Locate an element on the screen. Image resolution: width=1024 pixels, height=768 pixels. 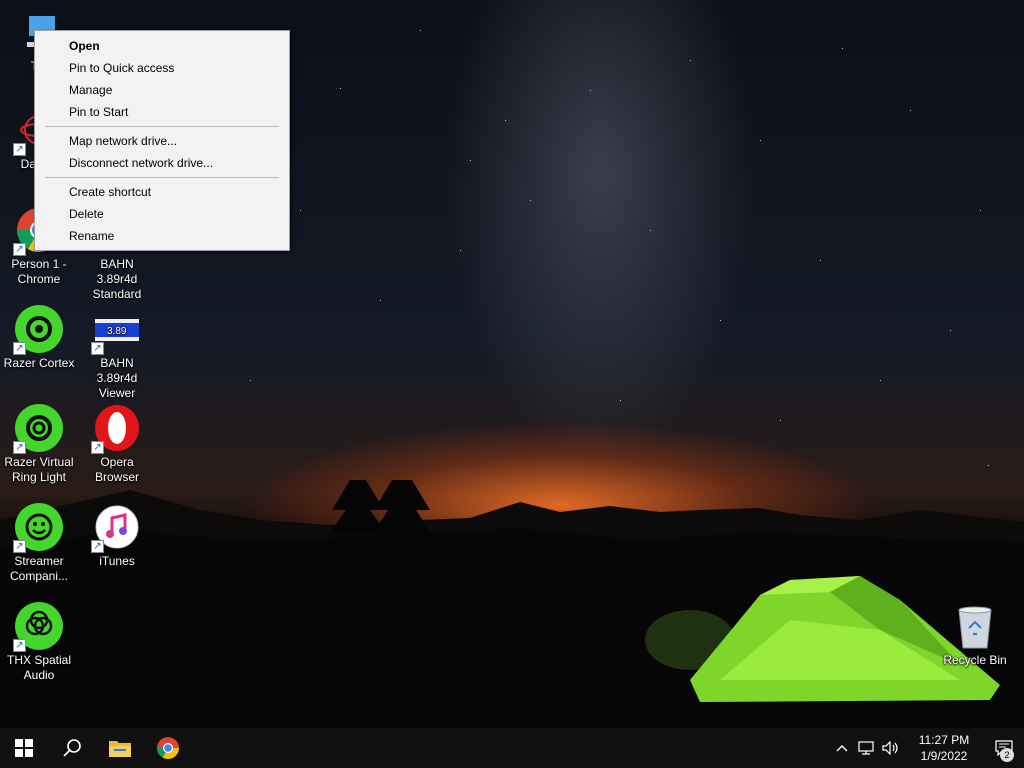
desktop-icon-opera-browser: ↗ Opera Browser is located at coordinates (117, 444).